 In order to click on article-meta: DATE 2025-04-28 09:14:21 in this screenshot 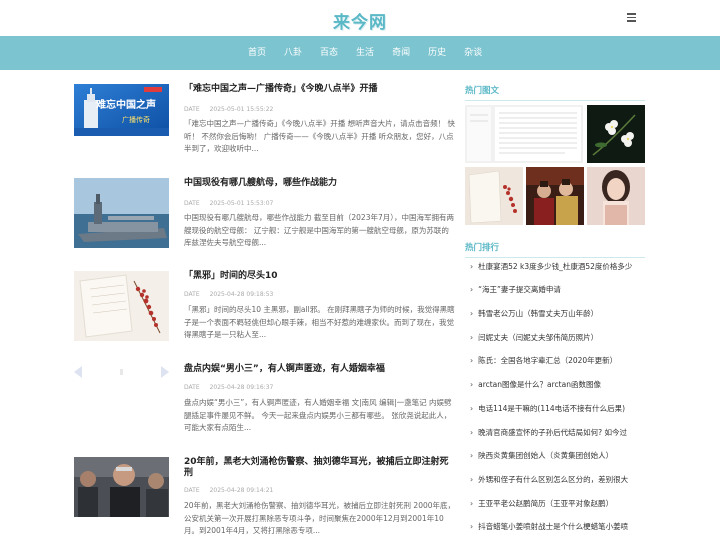, I will do `click(229, 490)`.